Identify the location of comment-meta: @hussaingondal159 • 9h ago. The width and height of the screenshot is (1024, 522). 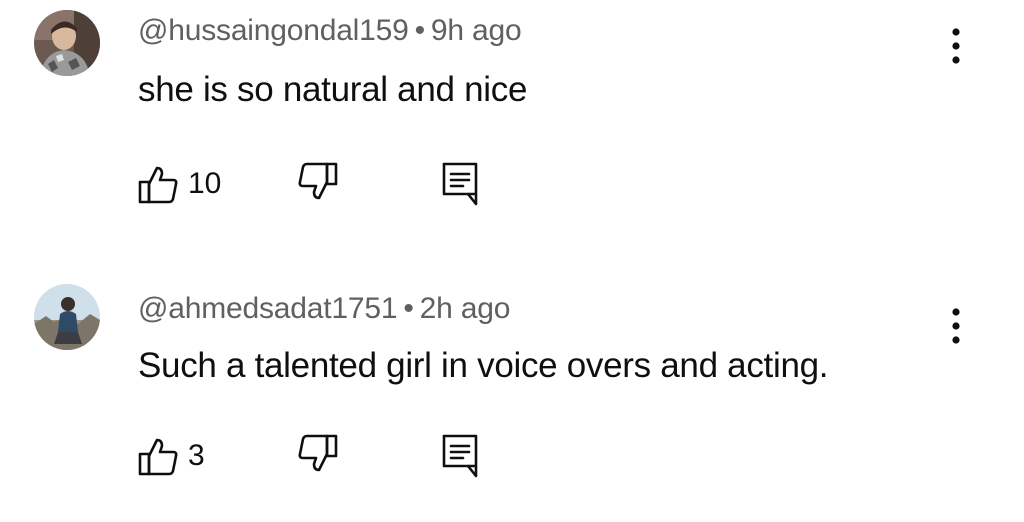
(330, 31).